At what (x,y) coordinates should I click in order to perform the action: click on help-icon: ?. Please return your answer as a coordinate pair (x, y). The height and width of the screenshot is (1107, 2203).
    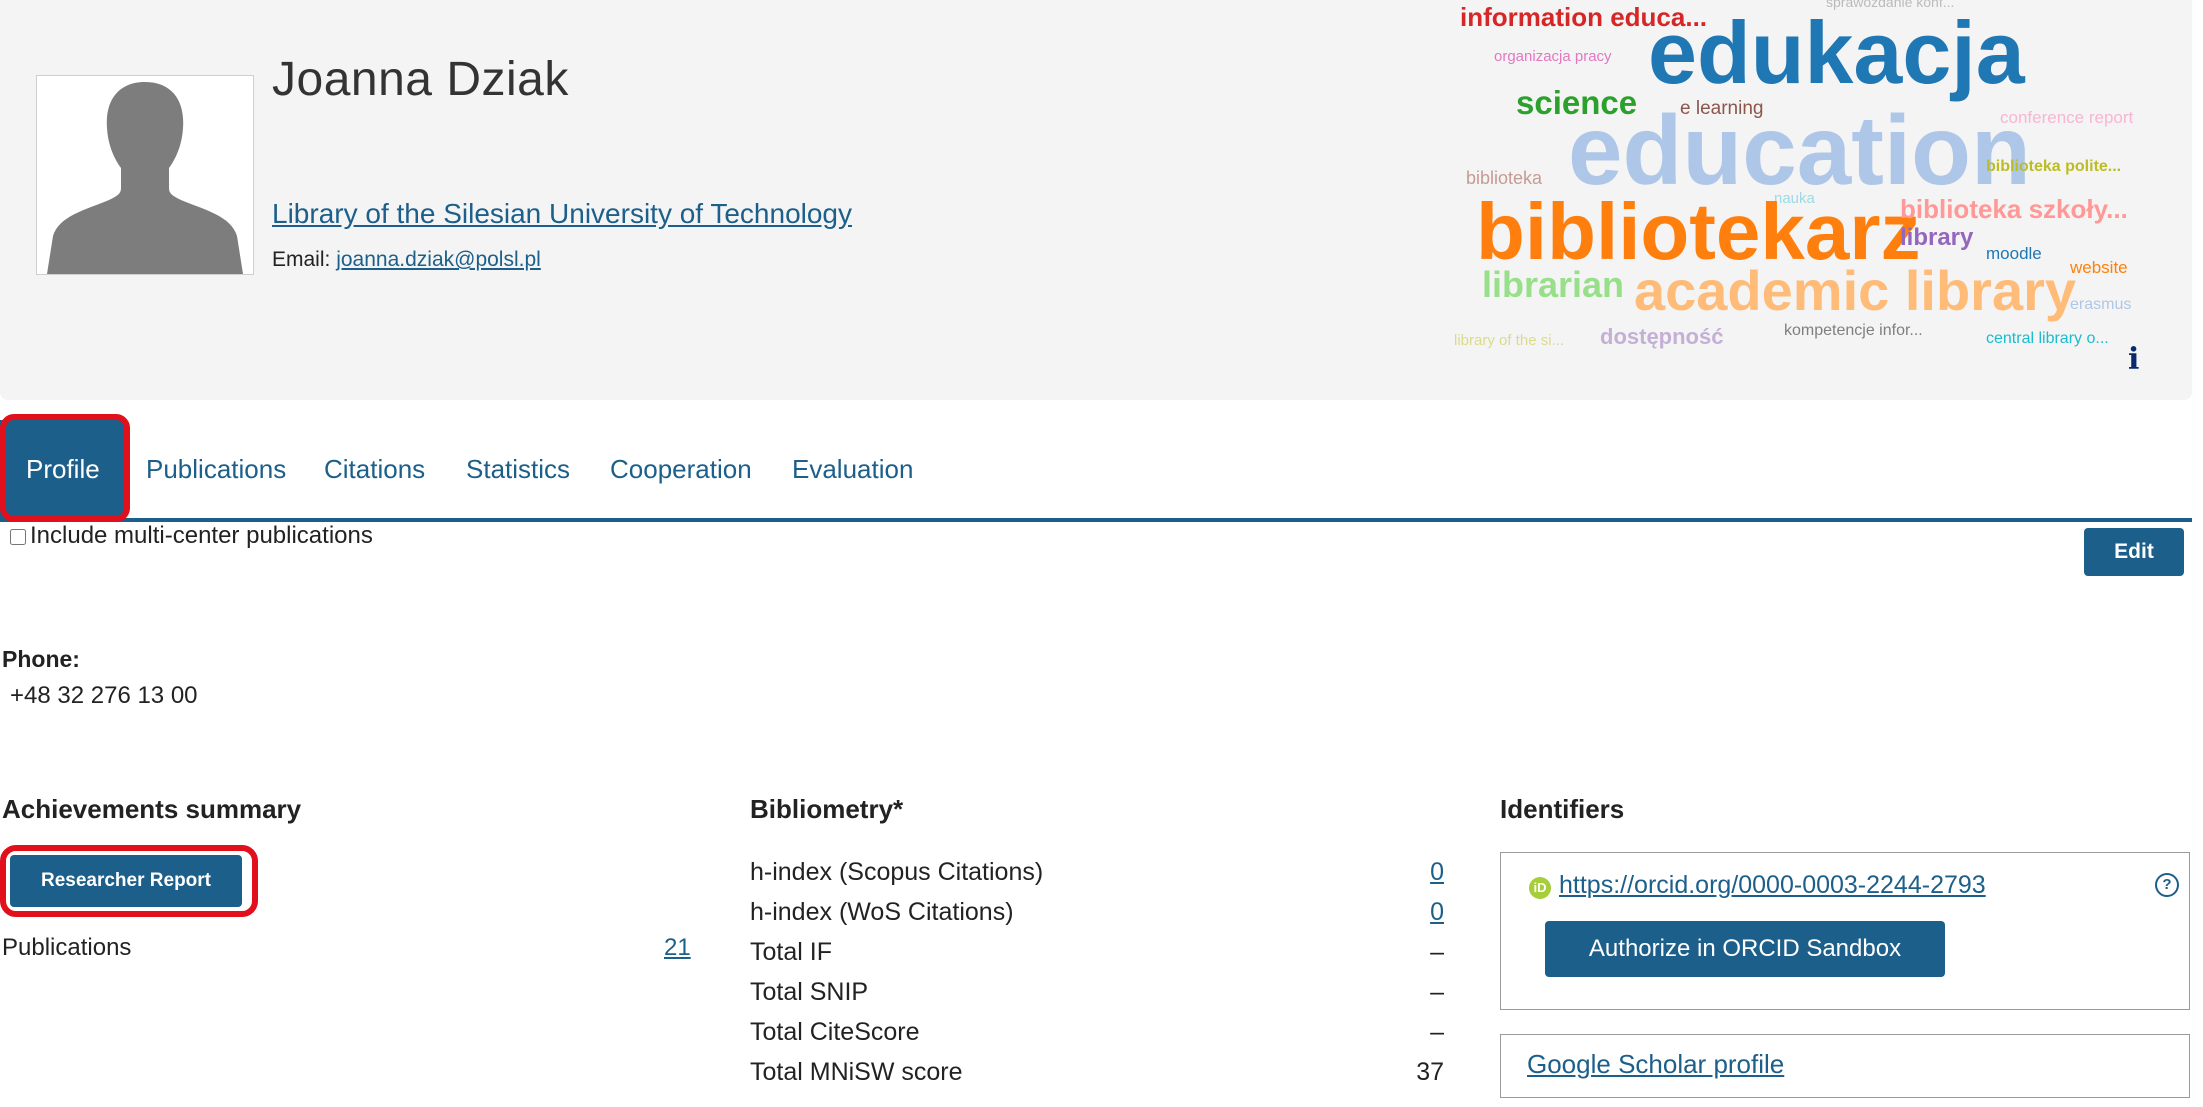
    Looking at the image, I should click on (2167, 885).